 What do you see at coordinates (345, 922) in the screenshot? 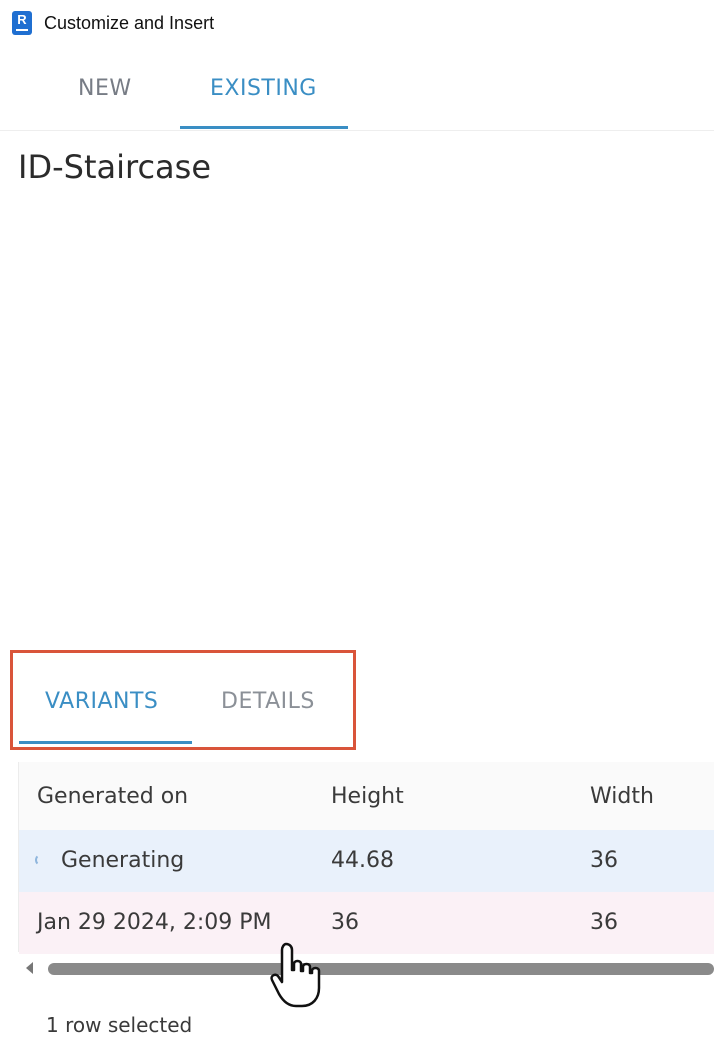
I see `cell-height: 36` at bounding box center [345, 922].